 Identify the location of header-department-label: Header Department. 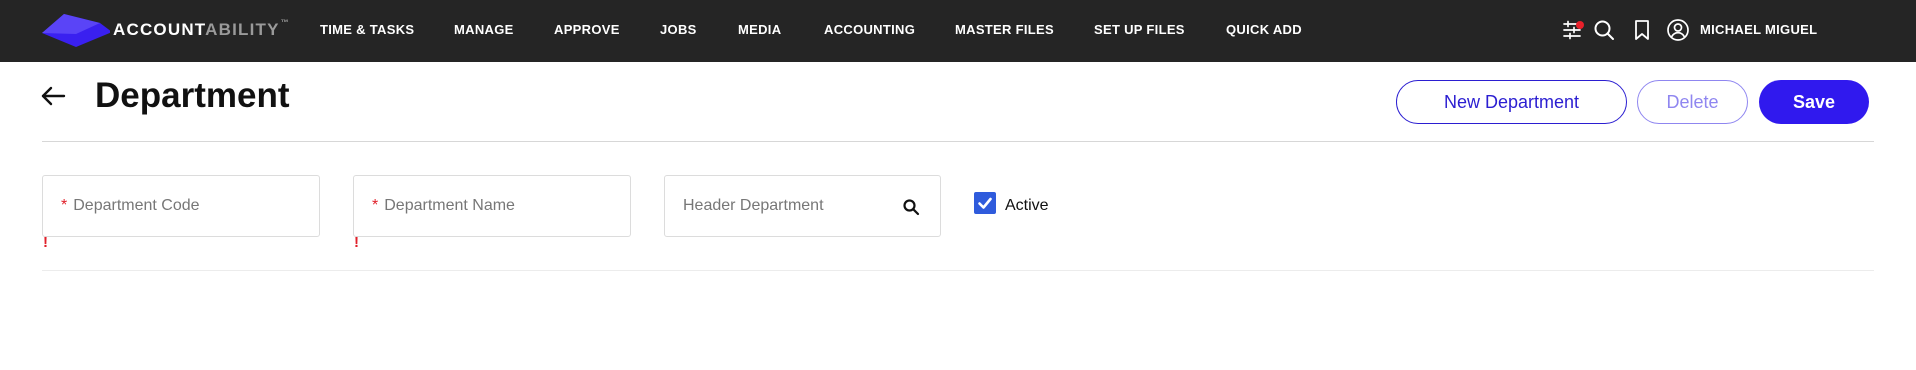
(753, 205).